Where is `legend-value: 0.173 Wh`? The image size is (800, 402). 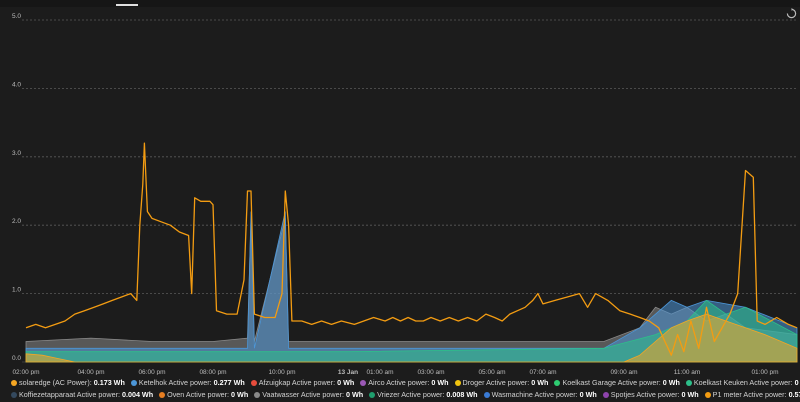 legend-value: 0.173 Wh is located at coordinates (109, 382).